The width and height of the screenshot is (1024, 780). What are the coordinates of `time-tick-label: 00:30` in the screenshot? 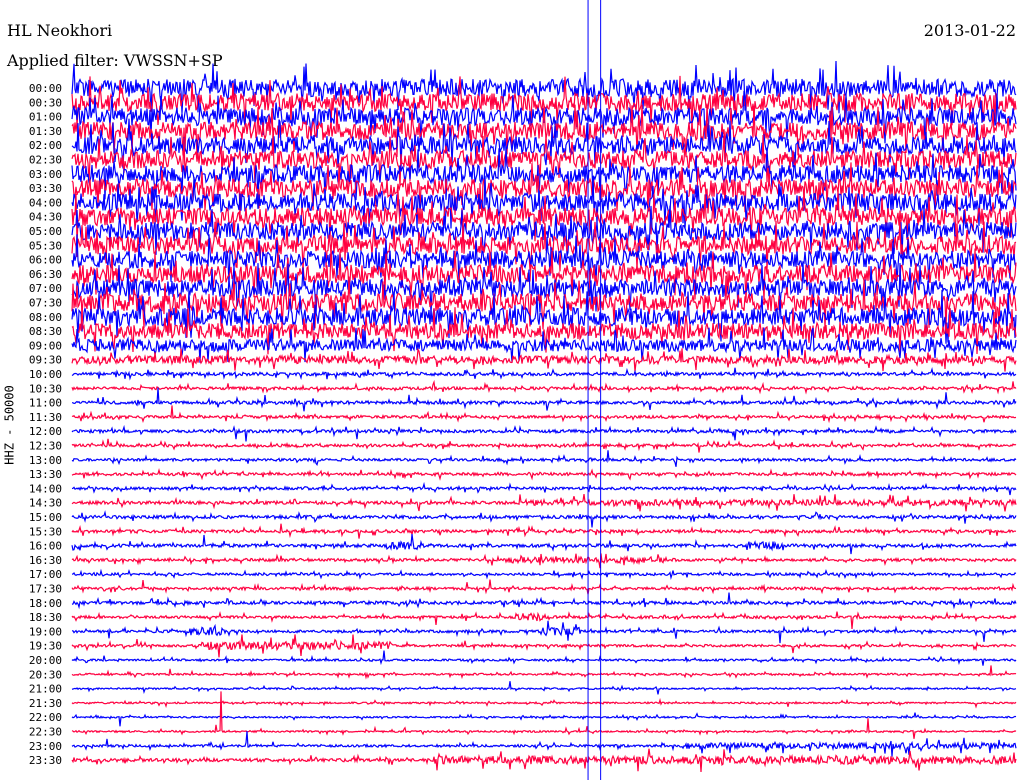 It's located at (45, 102).